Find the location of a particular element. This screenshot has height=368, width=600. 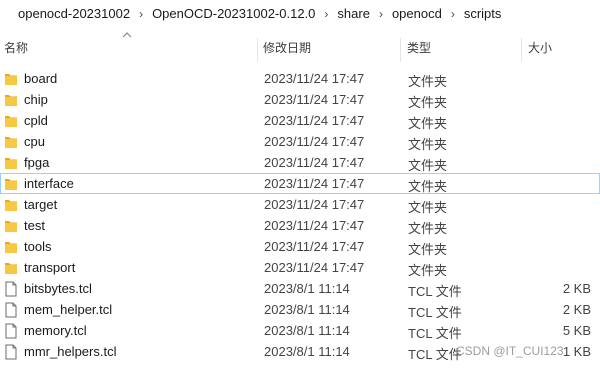

folder-row: chip 2023/11/24 17:47 文件夹 is located at coordinates (300, 99).